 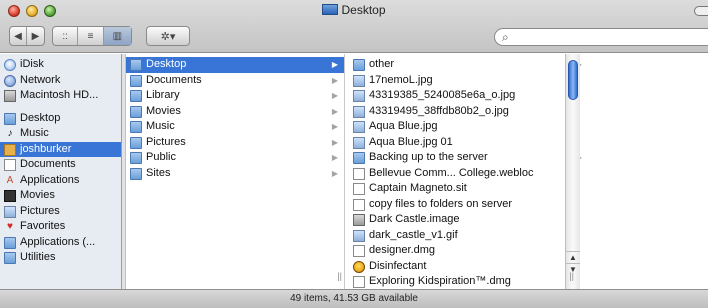 What do you see at coordinates (528, 96) in the screenshot?
I see `list-item: 43319385_5240085e6a_o.jpg` at bounding box center [528, 96].